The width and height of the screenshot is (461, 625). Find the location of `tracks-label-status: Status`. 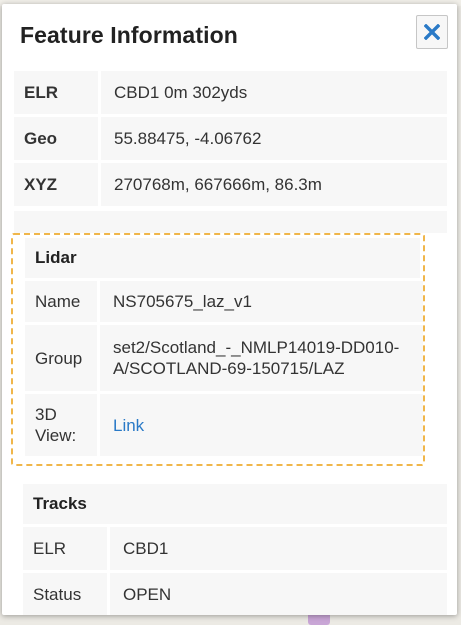

tracks-label-status: Status is located at coordinates (65, 594).